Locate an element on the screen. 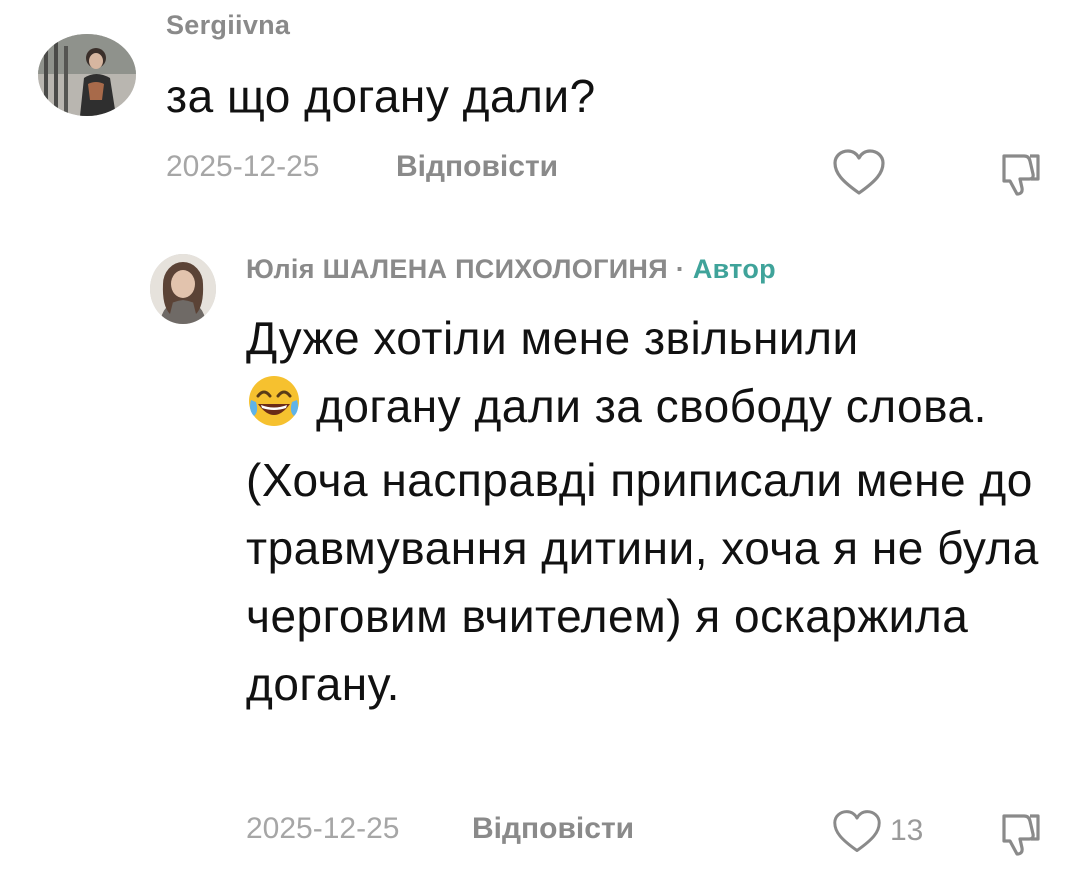 The width and height of the screenshot is (1080, 879). dislike-button is located at coordinates (1020, 174).